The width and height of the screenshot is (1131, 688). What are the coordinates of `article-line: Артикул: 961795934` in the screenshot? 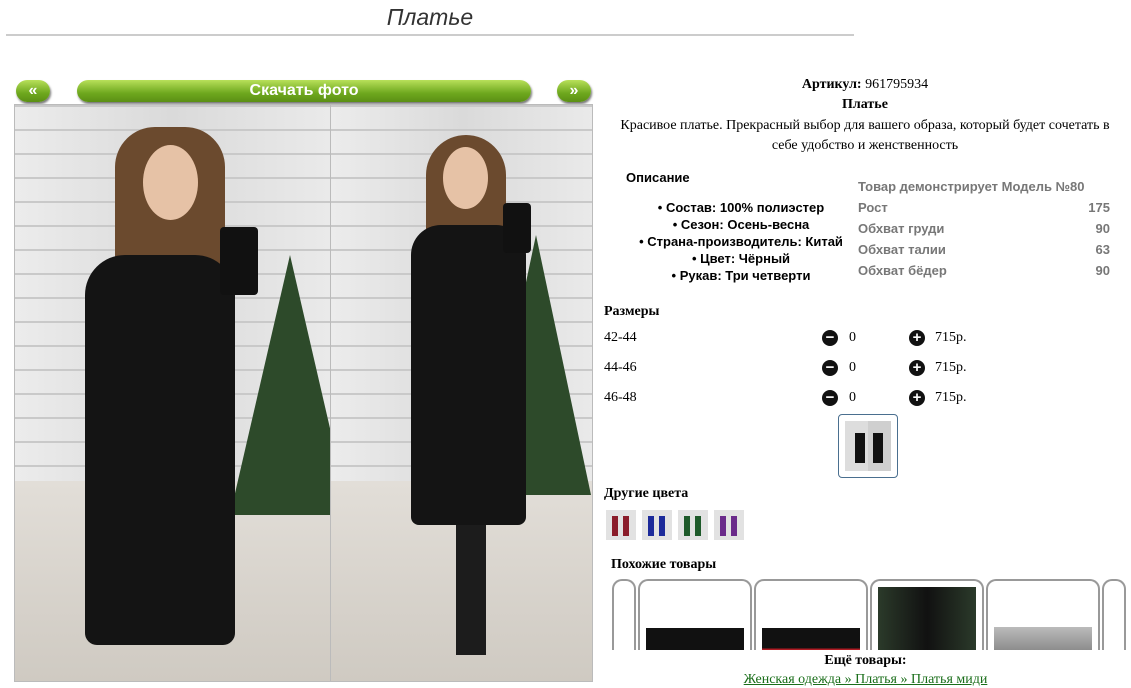 It's located at (865, 85).